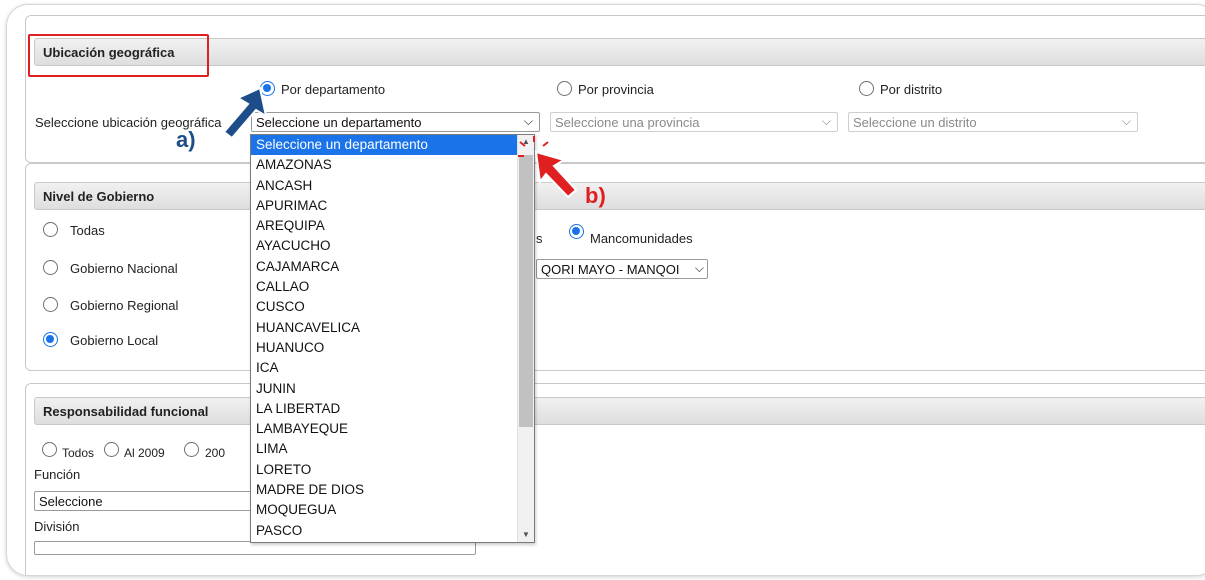  What do you see at coordinates (384, 449) in the screenshot?
I see `dropdown-option: LIMA` at bounding box center [384, 449].